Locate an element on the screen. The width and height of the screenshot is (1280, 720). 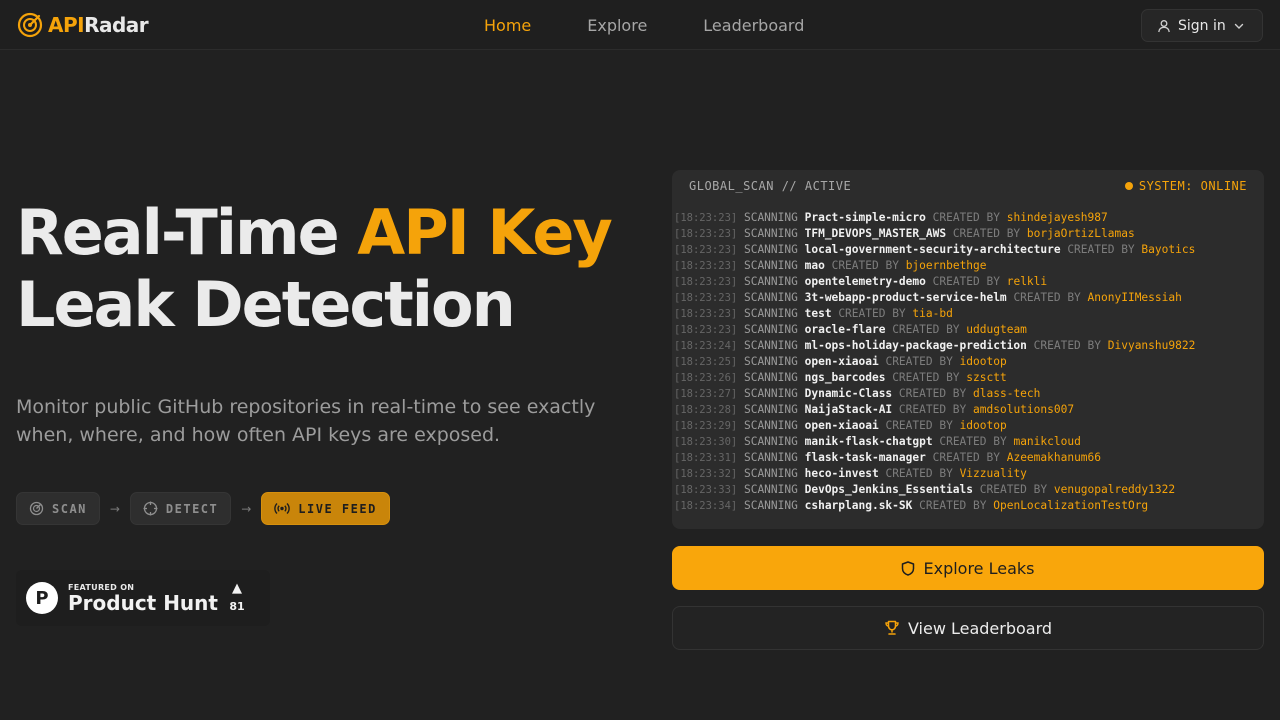
hero-title-part1: Real-Time is located at coordinates (187, 232).